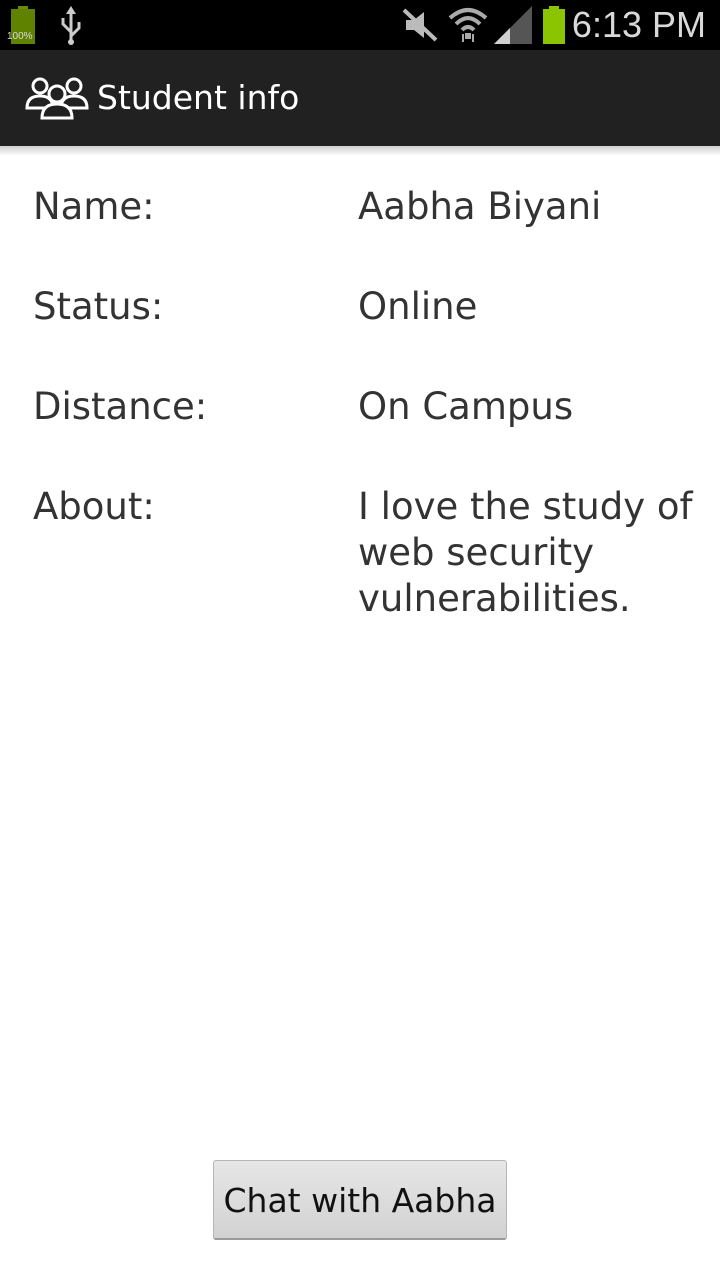 This screenshot has width=720, height=1280. Describe the element at coordinates (94, 506) in the screenshot. I see `about-label: About:` at that location.